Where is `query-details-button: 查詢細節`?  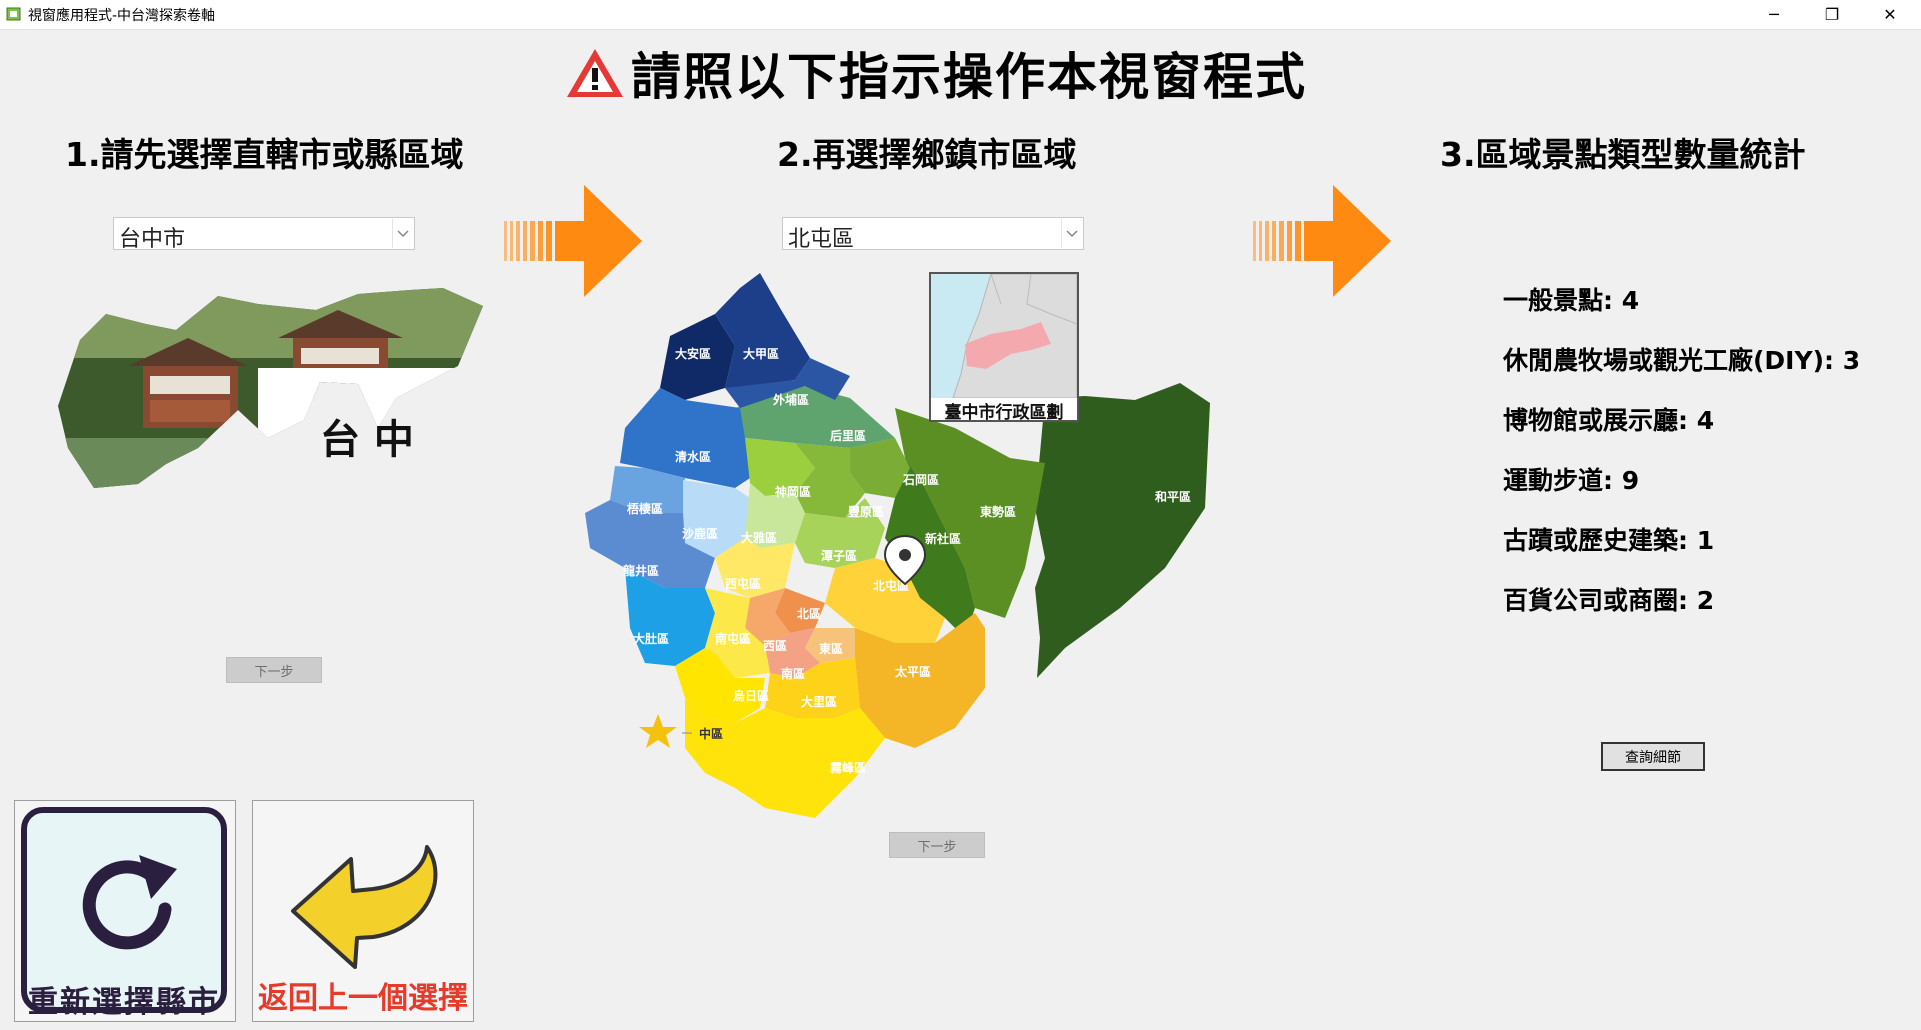 query-details-button: 查詢細節 is located at coordinates (1653, 756).